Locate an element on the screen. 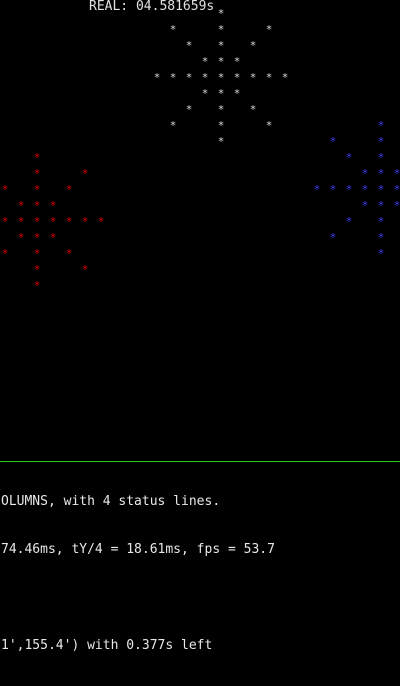 This screenshot has height=686, width=400. status-line-2: 74.46ms, tY/4 = 18.61ms, fps = 53.7 is located at coordinates (138, 549).